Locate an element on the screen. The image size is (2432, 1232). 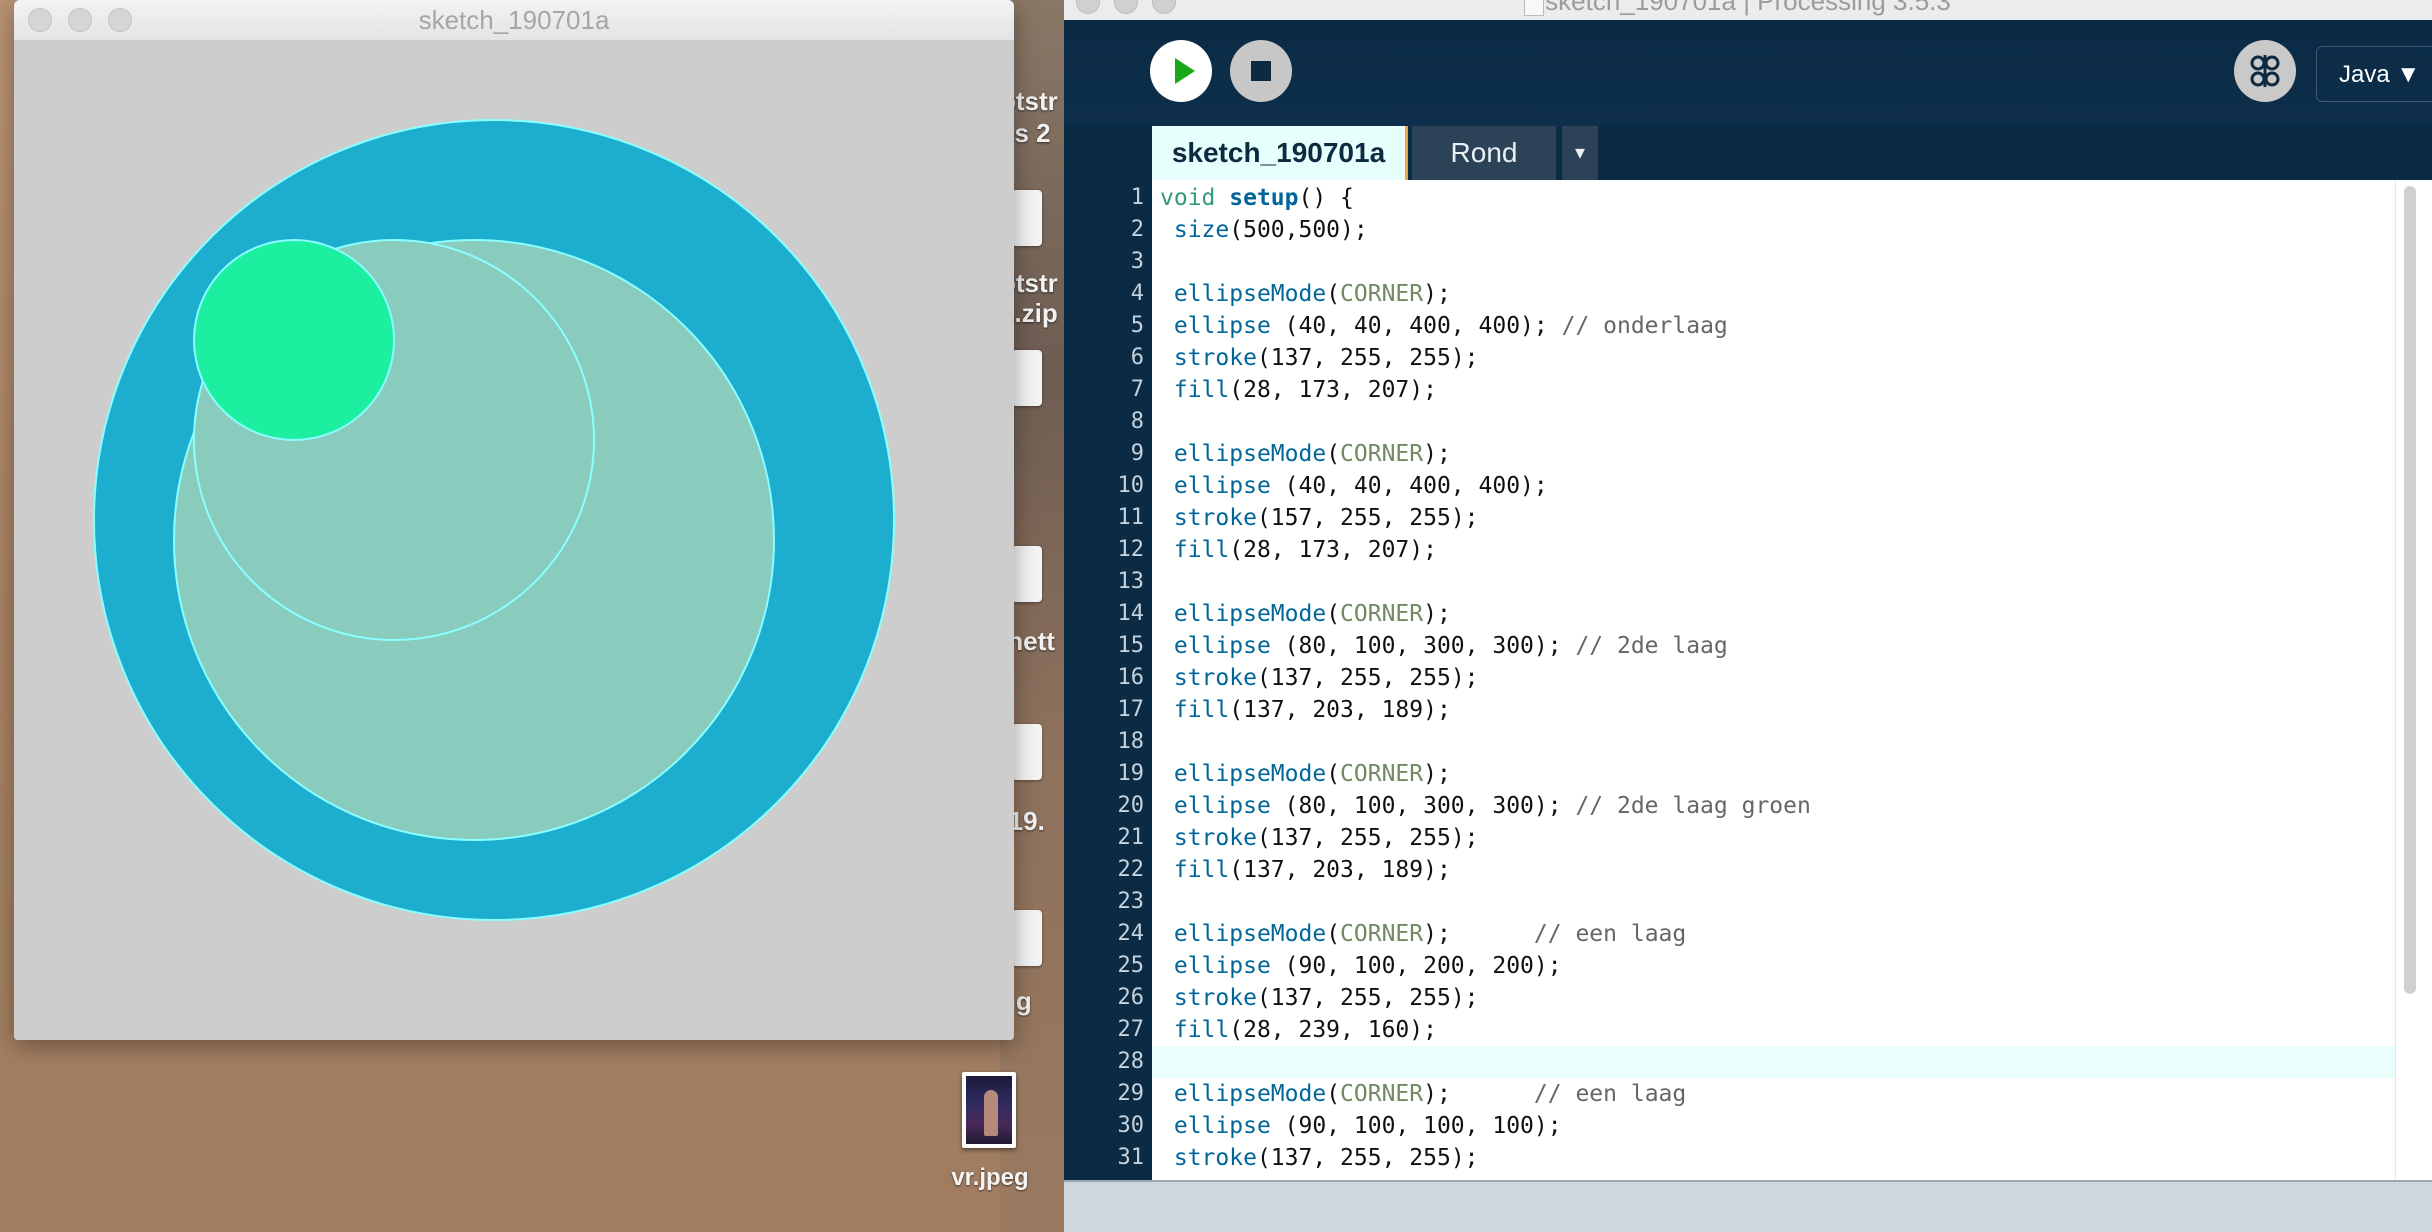
line-number: 25 is located at coordinates (1131, 965).